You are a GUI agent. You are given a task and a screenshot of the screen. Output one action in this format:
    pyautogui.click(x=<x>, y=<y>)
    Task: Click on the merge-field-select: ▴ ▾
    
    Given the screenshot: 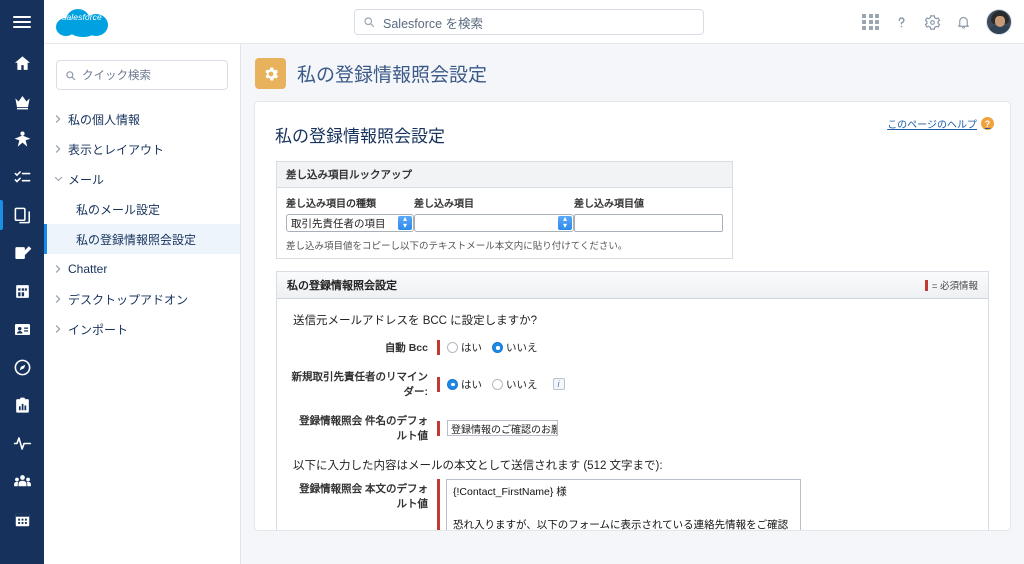 What is the action you would take?
    pyautogui.click(x=494, y=223)
    